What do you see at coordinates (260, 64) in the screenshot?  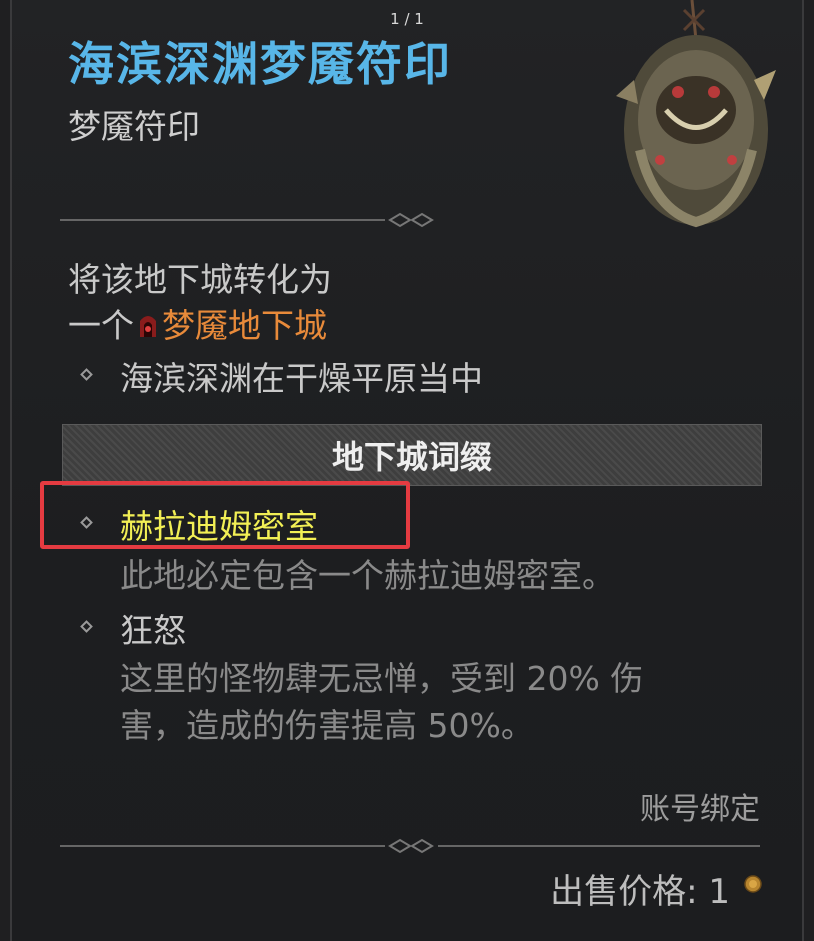 I see `item-name: 海滨深渊梦魇符印` at bounding box center [260, 64].